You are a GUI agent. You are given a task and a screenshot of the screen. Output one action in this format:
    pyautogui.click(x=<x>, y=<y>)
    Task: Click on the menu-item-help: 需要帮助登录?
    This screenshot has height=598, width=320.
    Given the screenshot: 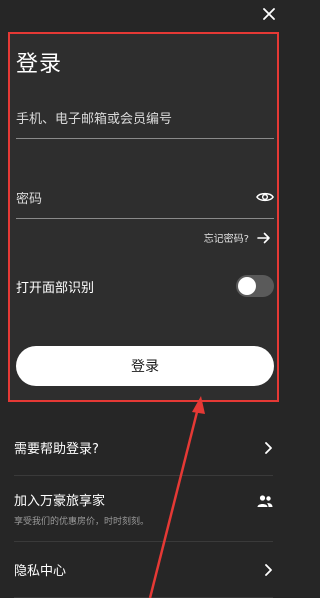 What is the action you would take?
    pyautogui.click(x=143, y=448)
    